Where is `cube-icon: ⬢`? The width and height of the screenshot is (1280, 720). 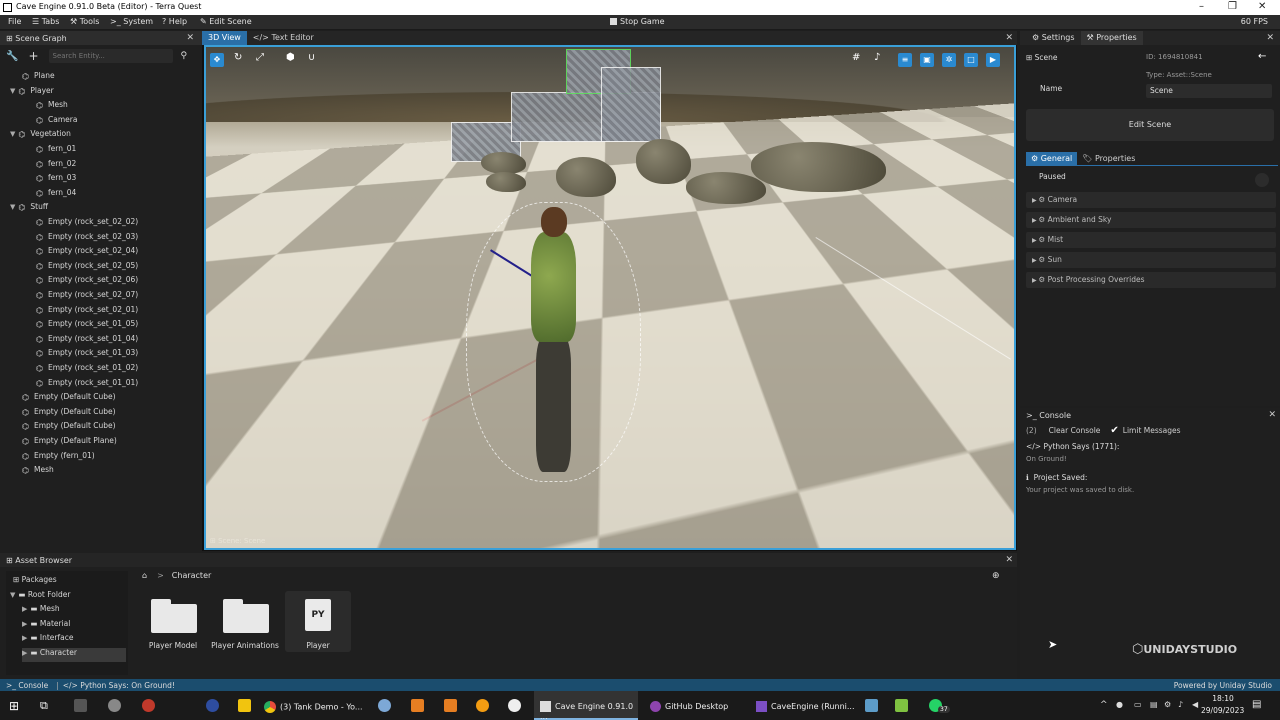 cube-icon: ⬢ is located at coordinates (290, 57).